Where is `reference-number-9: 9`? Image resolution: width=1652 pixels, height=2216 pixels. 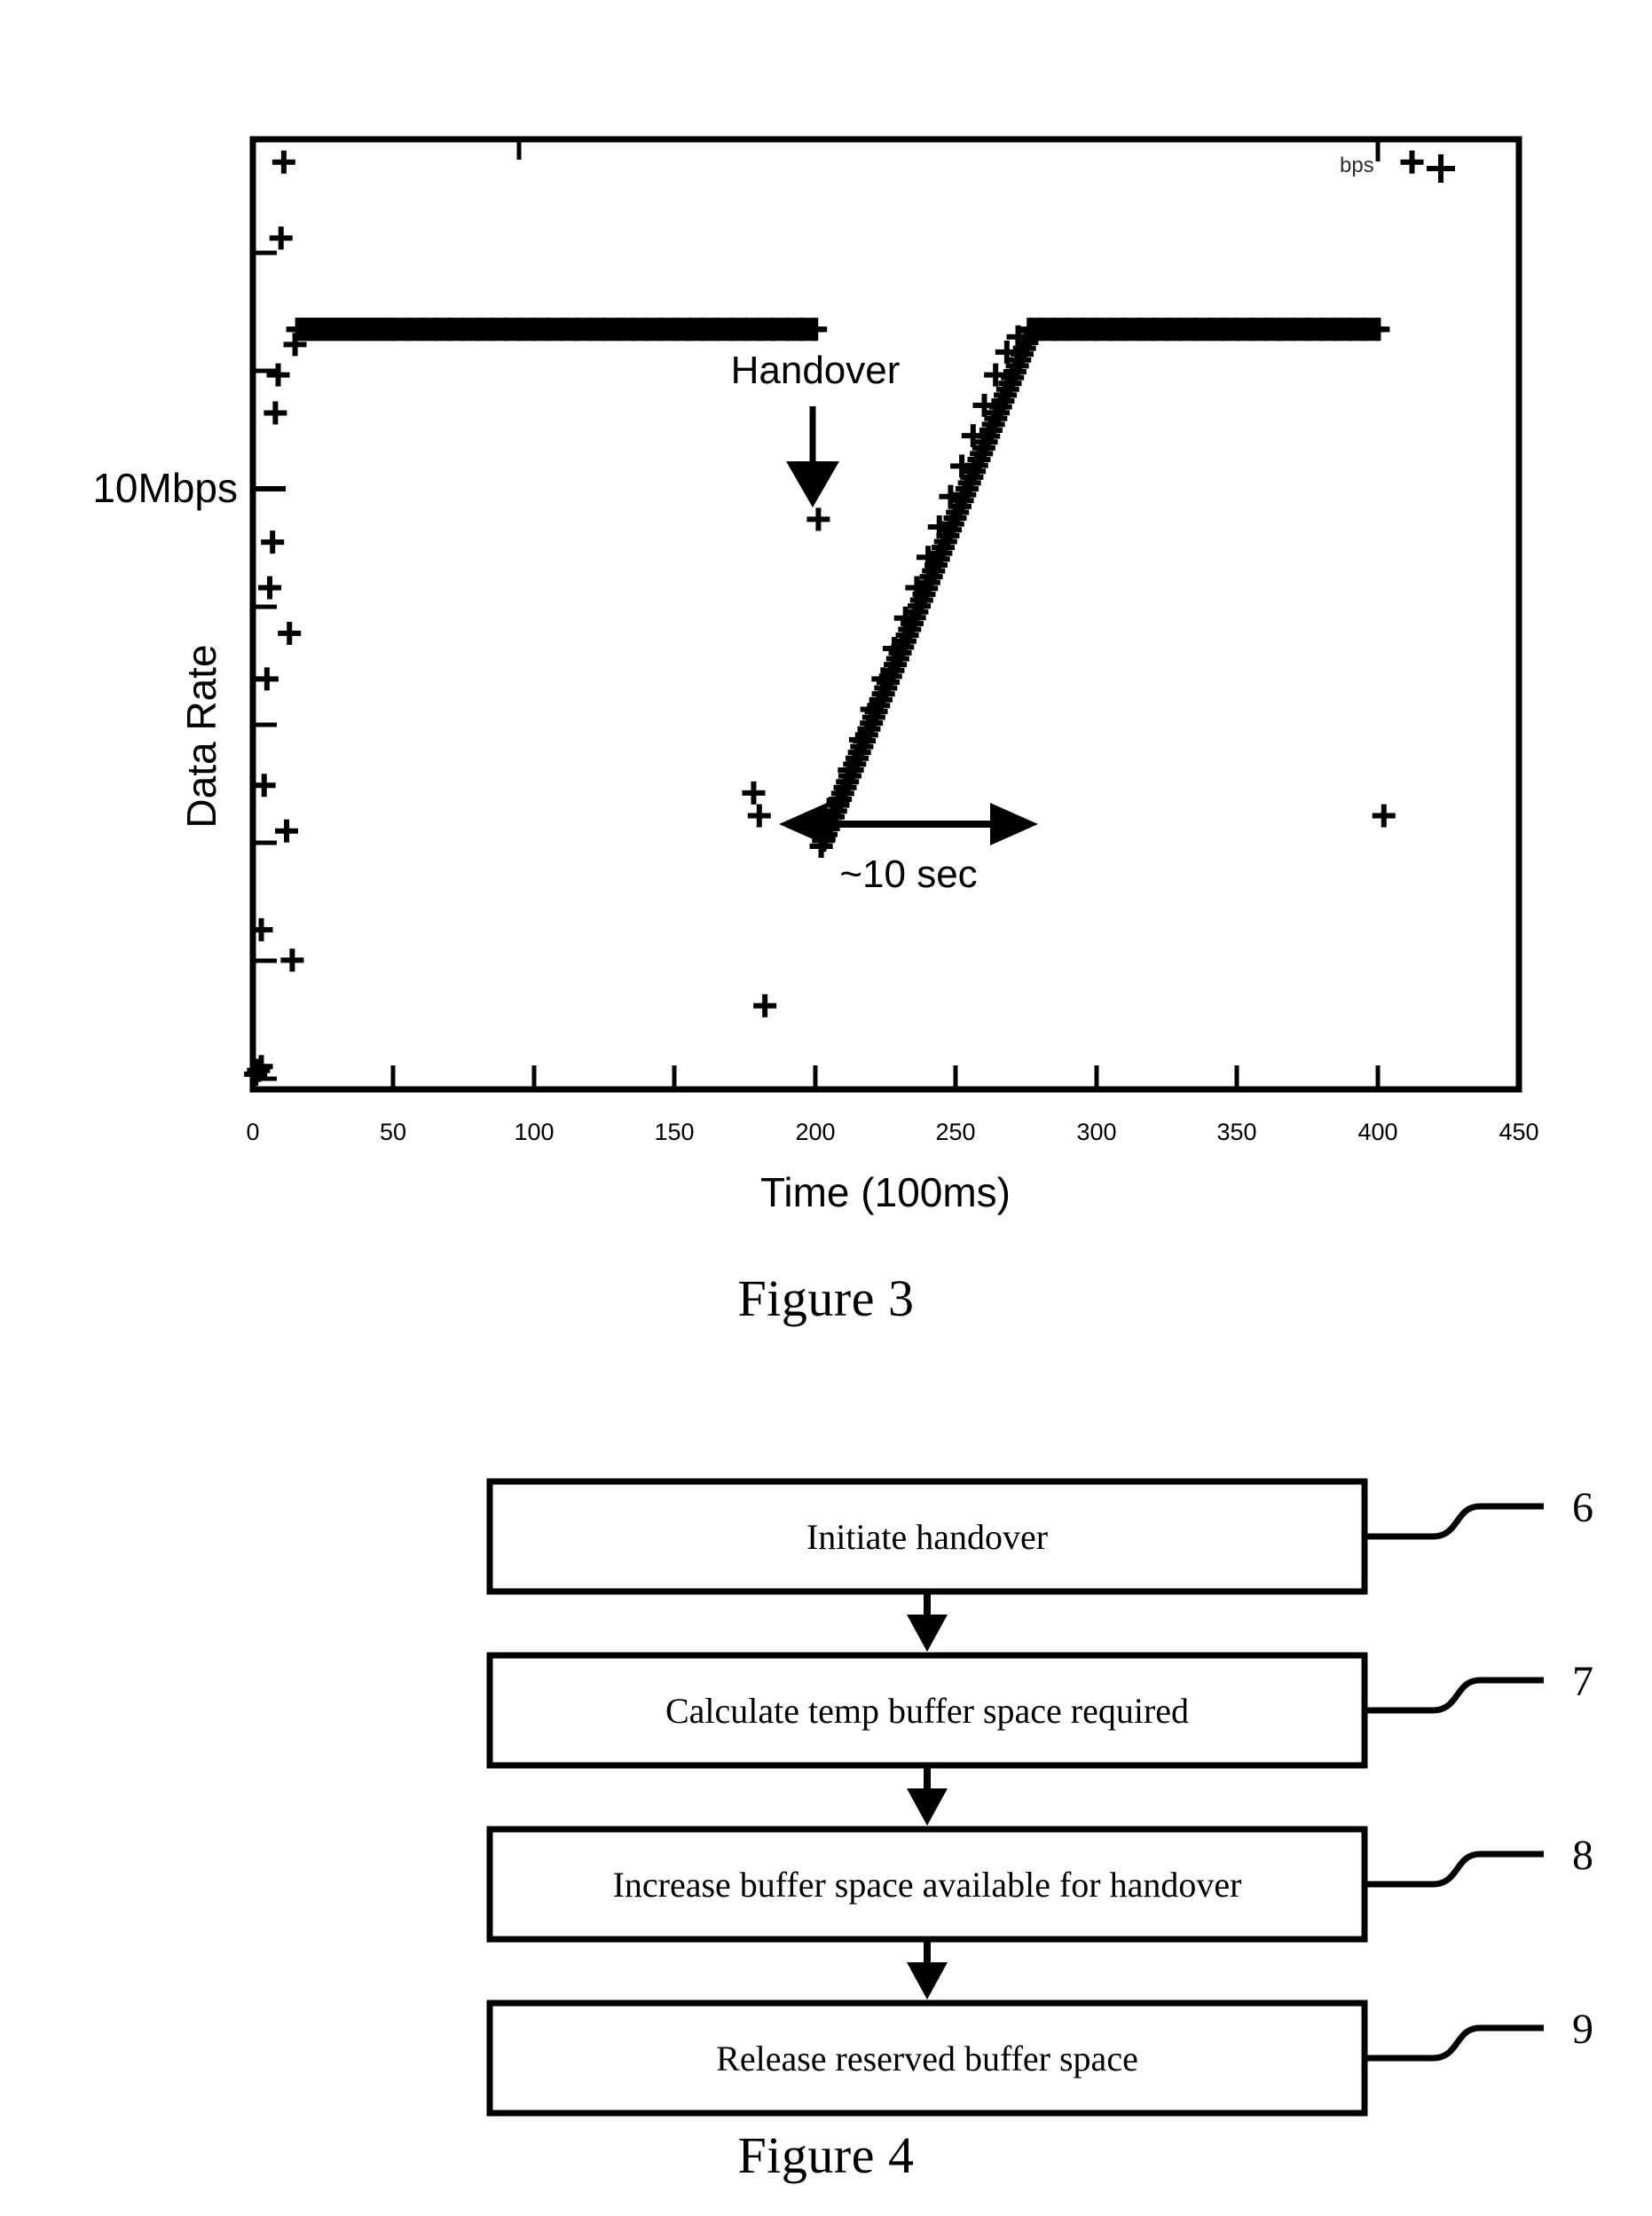 reference-number-9: 9 is located at coordinates (1582, 2029).